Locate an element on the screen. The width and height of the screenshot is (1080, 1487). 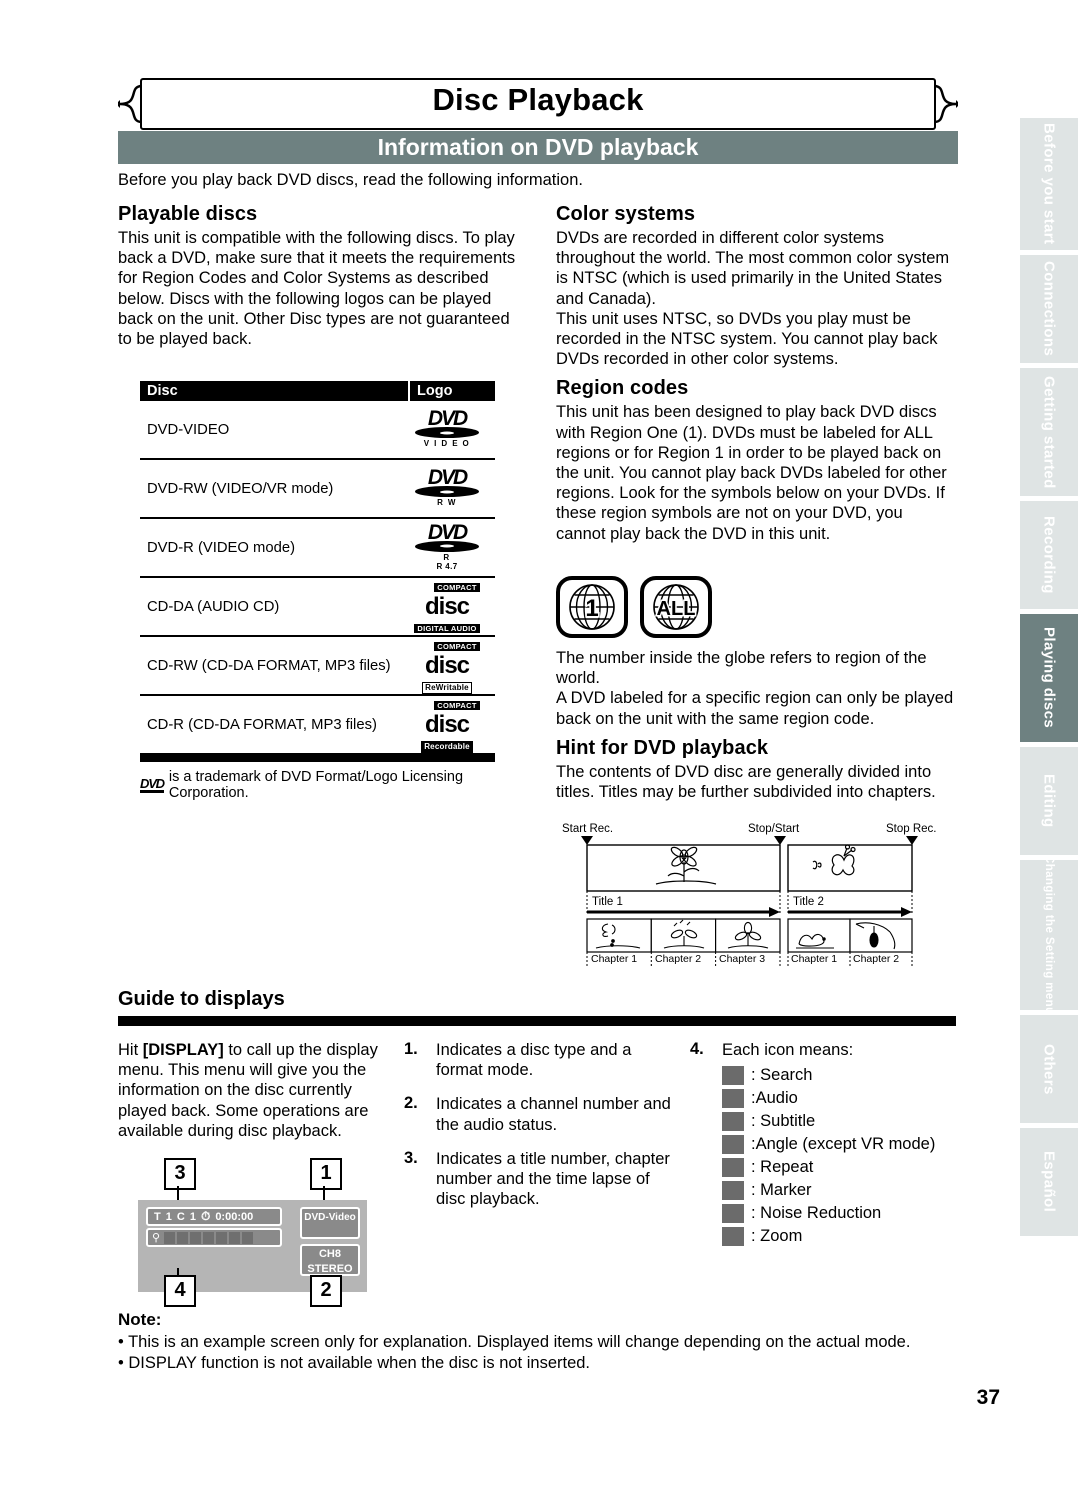
icon-legend-row: : Repeat is located at coordinates (846, 1168).